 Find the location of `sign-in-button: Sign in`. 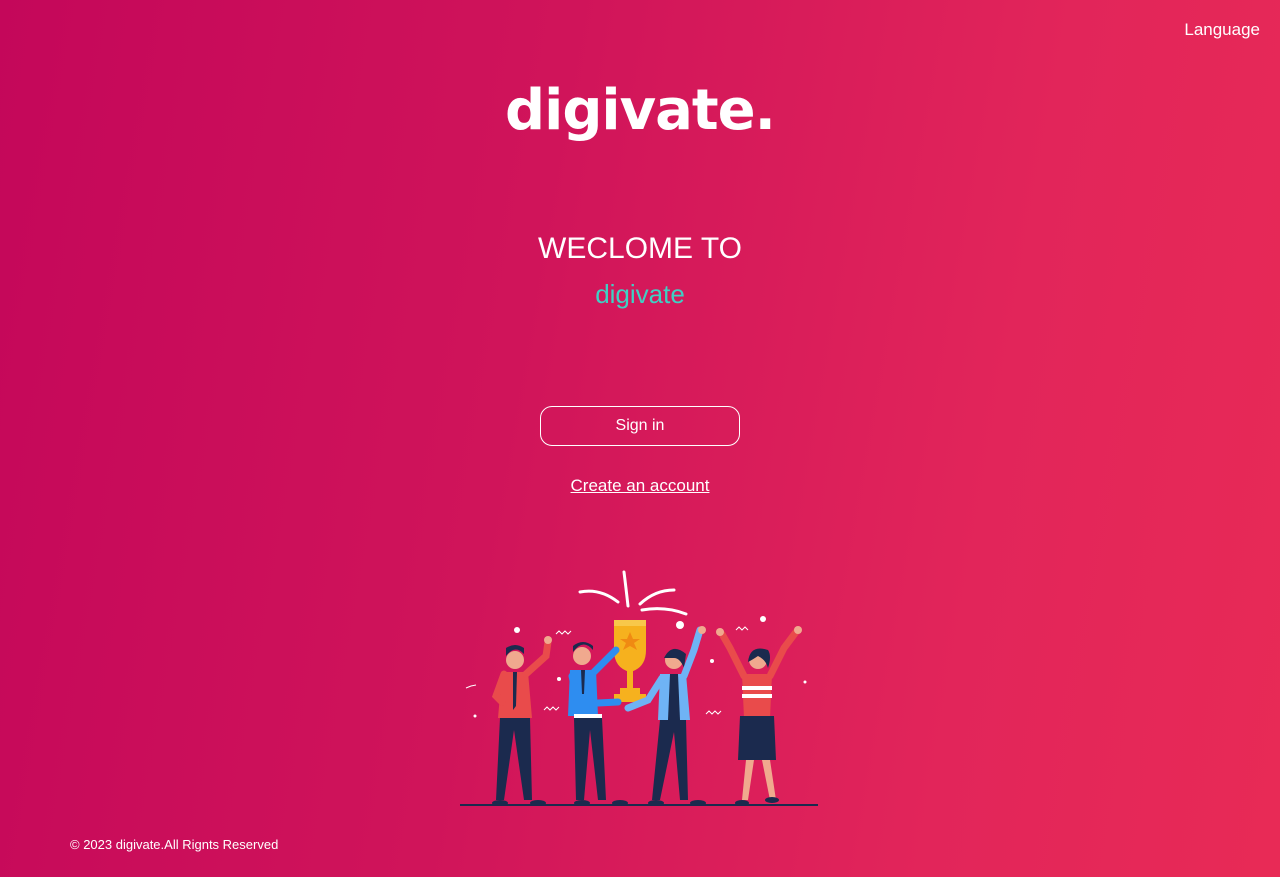

sign-in-button: Sign in is located at coordinates (640, 426).